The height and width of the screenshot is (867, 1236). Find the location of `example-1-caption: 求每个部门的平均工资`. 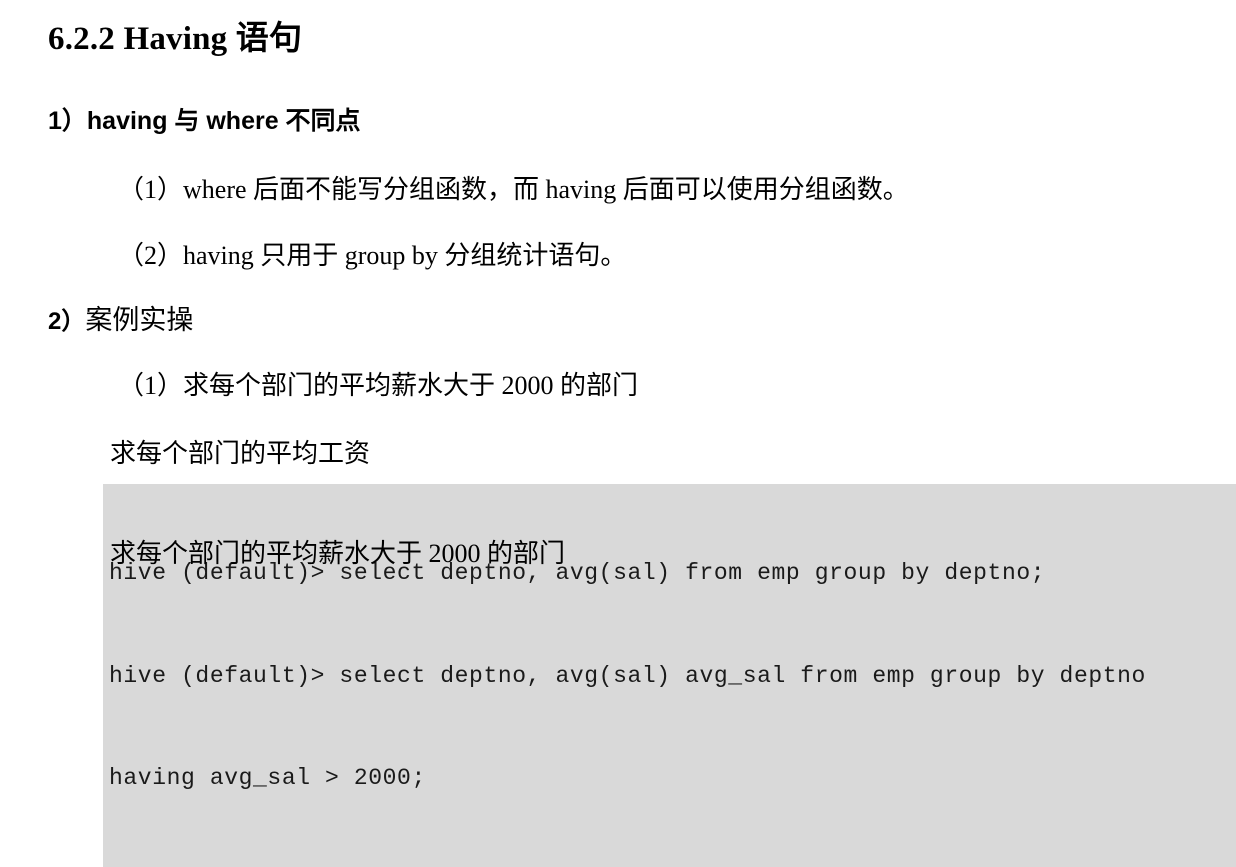

example-1-caption: 求每个部门的平均工资 is located at coordinates (240, 453).